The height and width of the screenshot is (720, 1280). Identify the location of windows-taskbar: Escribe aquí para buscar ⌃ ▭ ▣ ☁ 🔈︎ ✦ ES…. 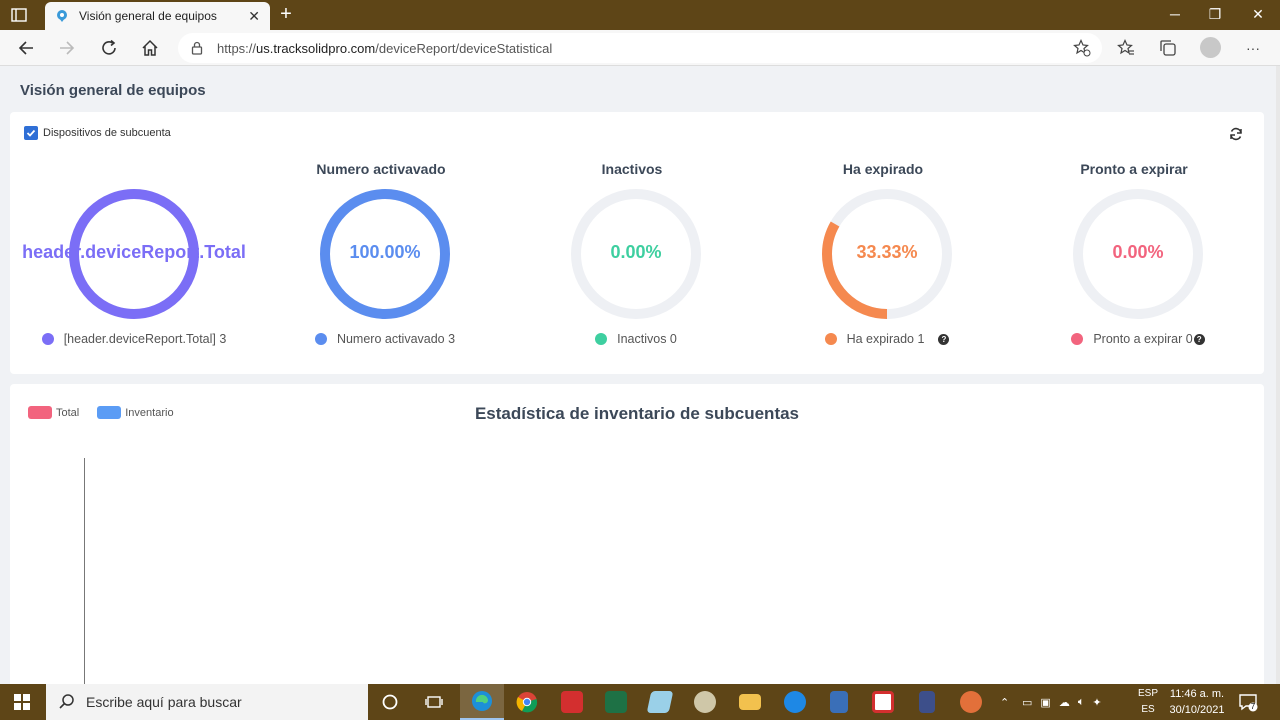
(640, 702).